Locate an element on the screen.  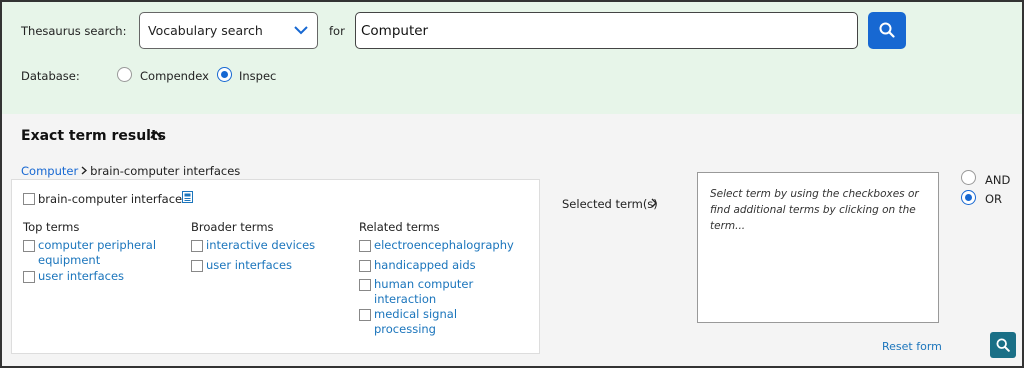
operator-radio-or is located at coordinates (968, 197).